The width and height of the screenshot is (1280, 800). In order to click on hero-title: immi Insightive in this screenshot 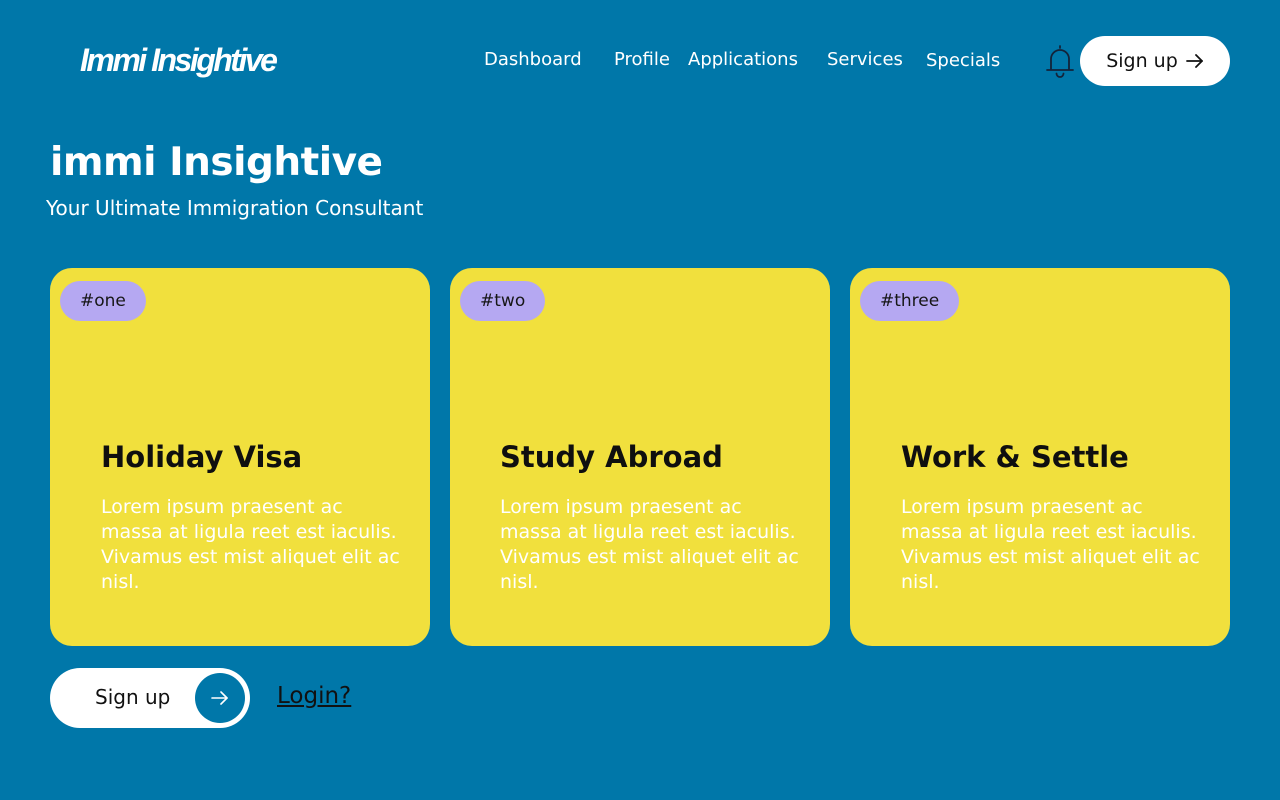, I will do `click(216, 162)`.